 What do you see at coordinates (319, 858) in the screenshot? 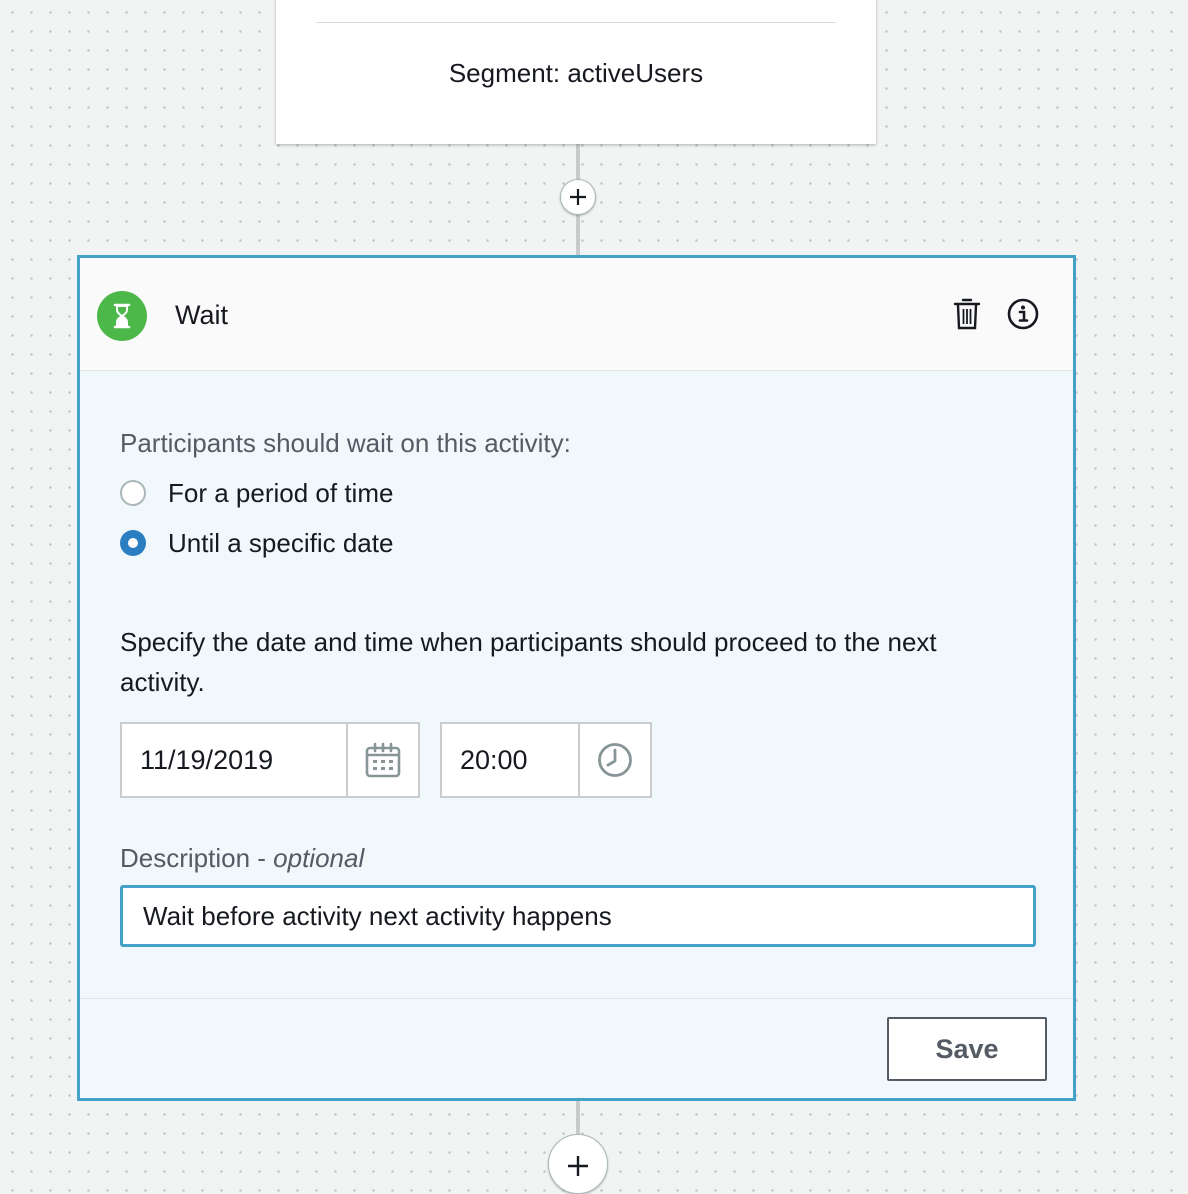
I see `description-optional-text: optional` at bounding box center [319, 858].